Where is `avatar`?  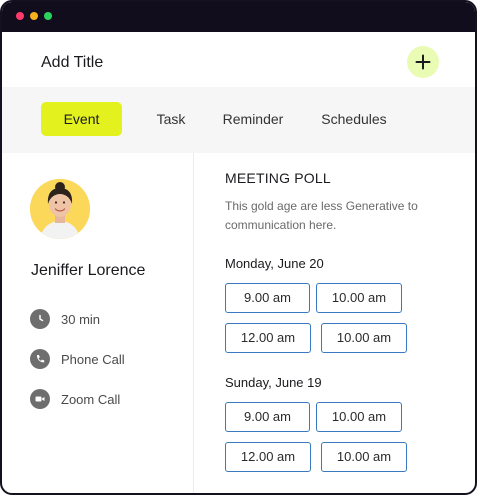
avatar is located at coordinates (60, 209).